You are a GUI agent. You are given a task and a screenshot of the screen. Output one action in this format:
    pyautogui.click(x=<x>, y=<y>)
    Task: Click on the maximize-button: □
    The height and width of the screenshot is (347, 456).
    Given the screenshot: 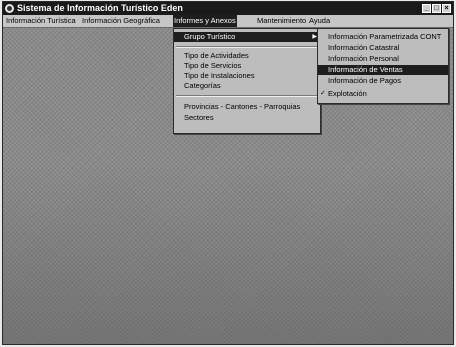 What is the action you would take?
    pyautogui.click(x=436, y=8)
    